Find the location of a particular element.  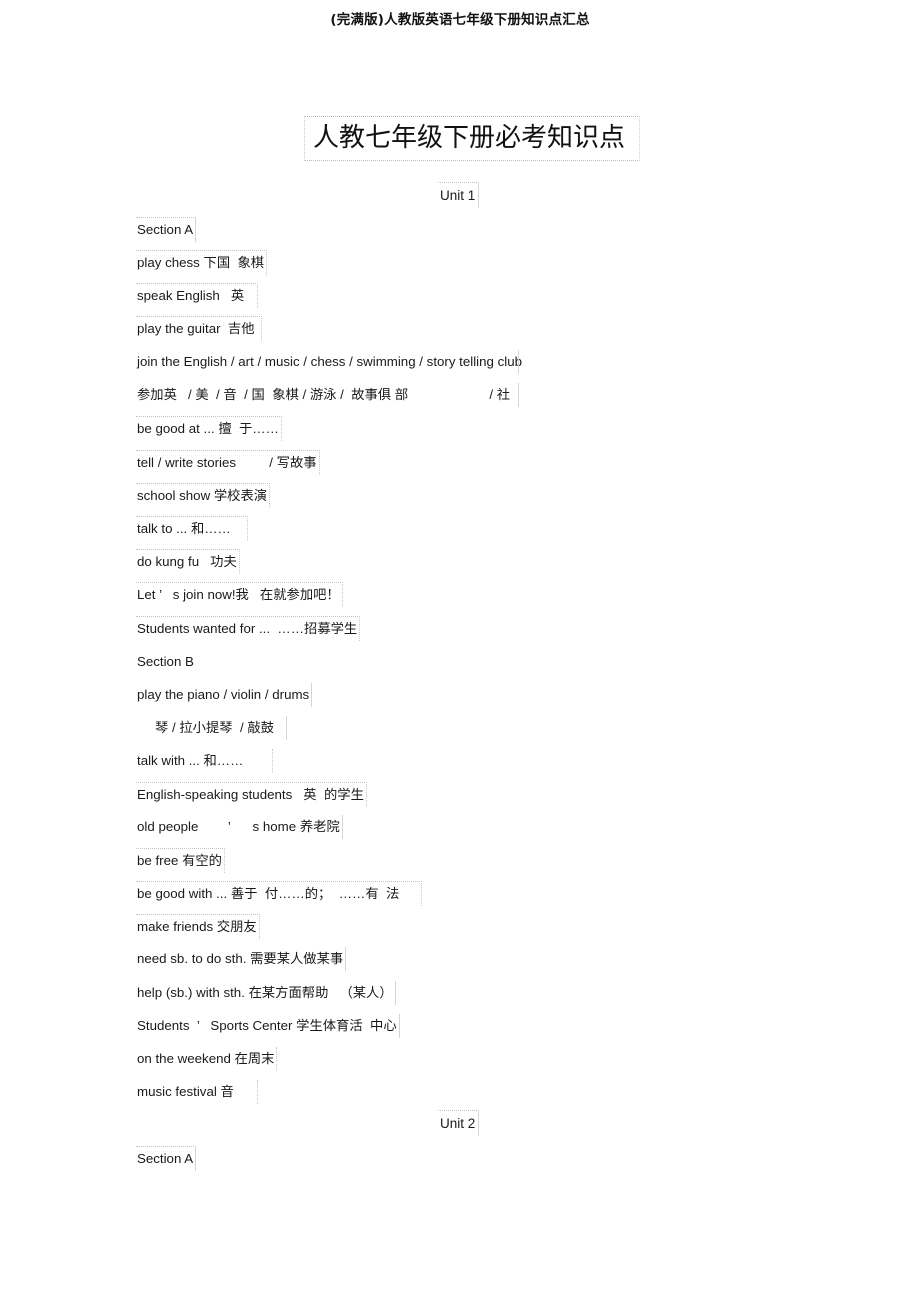

running-header: (完满版)人教版英语七年级下册知识点汇总 is located at coordinates (460, 20).